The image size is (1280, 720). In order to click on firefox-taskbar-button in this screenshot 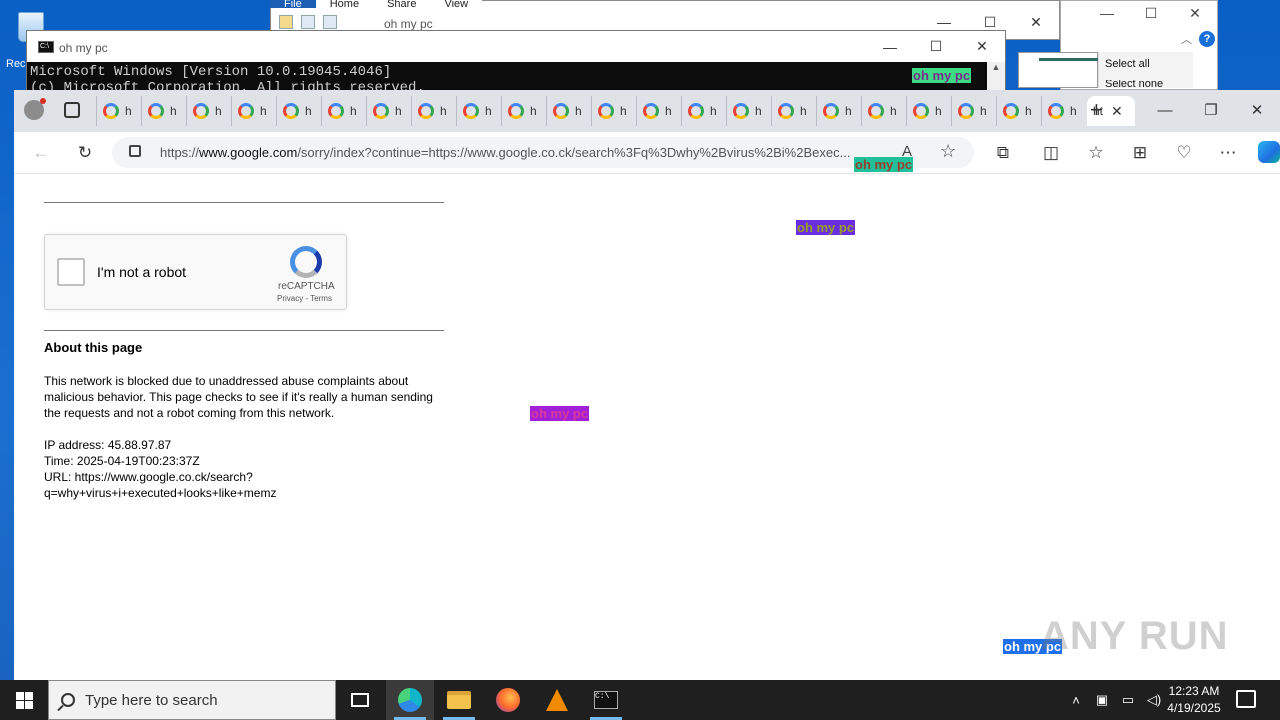, I will do `click(508, 700)`.